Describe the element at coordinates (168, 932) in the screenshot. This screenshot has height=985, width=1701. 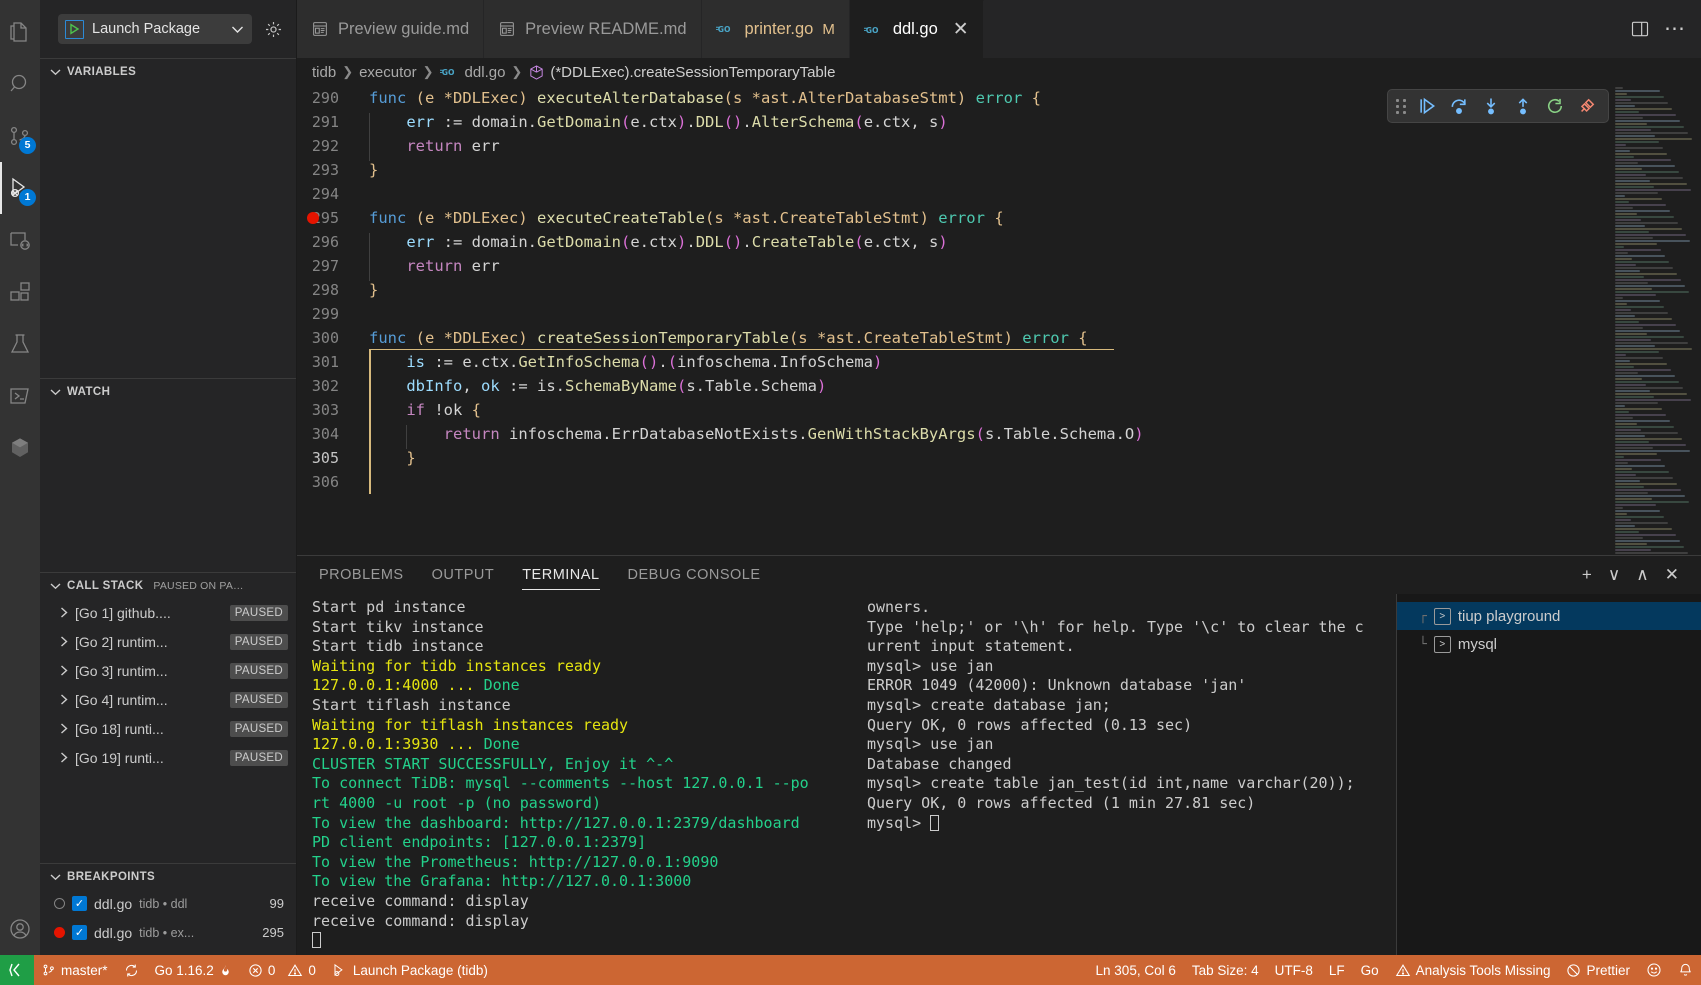
I see `breakpoint-row: ✓ ddl.go tidb • ex... 295` at that location.